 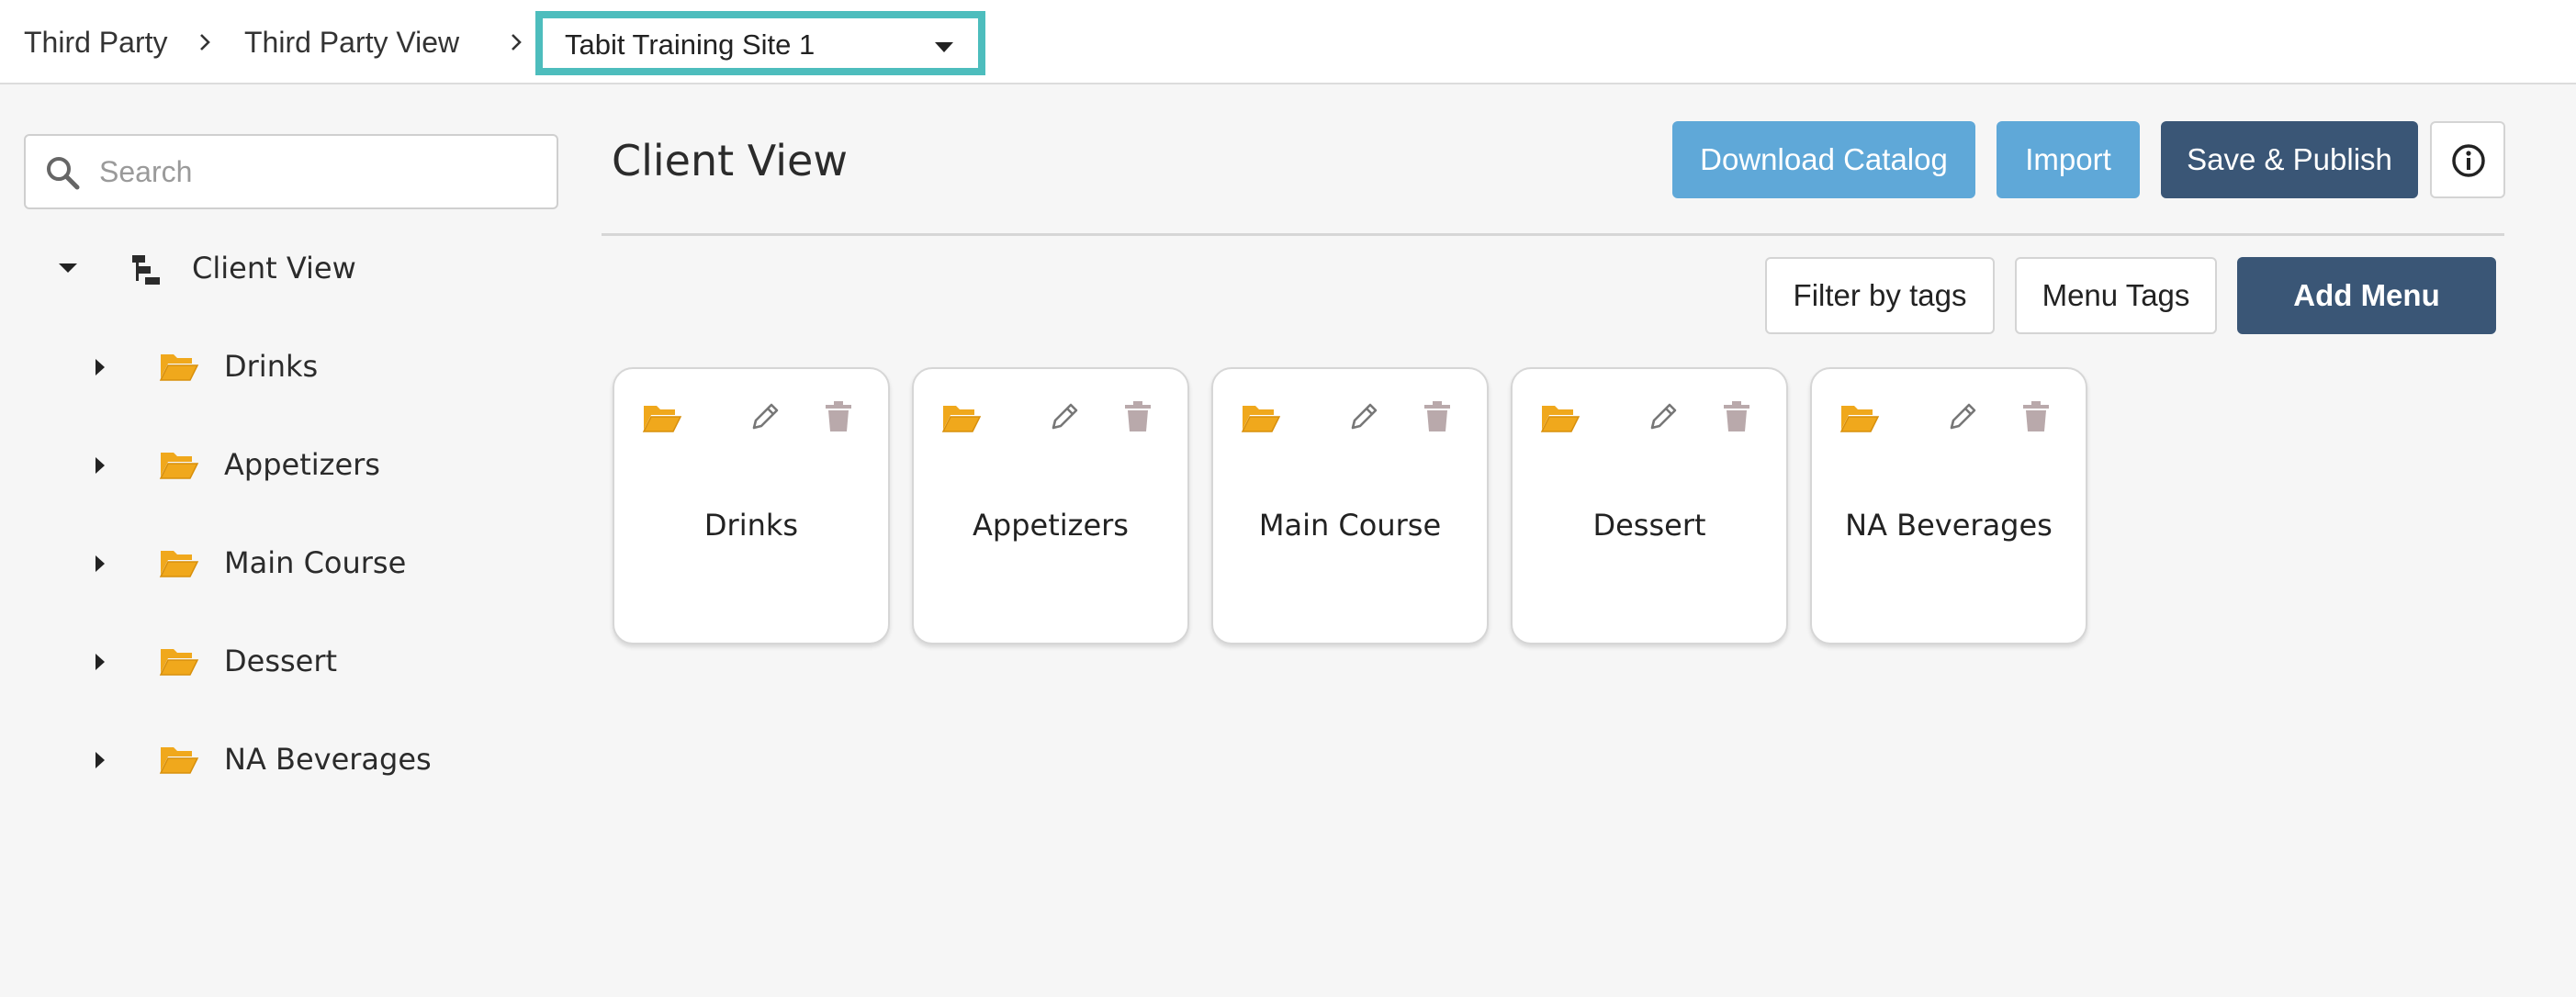 I want to click on site-select-dropdown: Tabit Training Site 1, so click(x=760, y=43).